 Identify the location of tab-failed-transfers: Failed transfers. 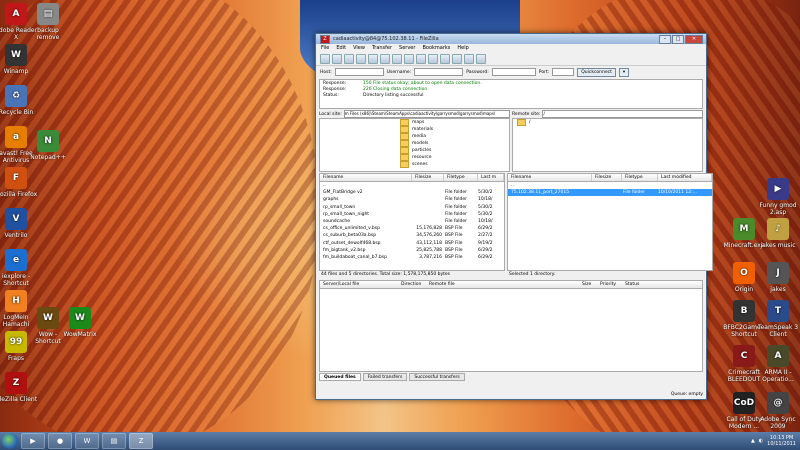
(385, 377).